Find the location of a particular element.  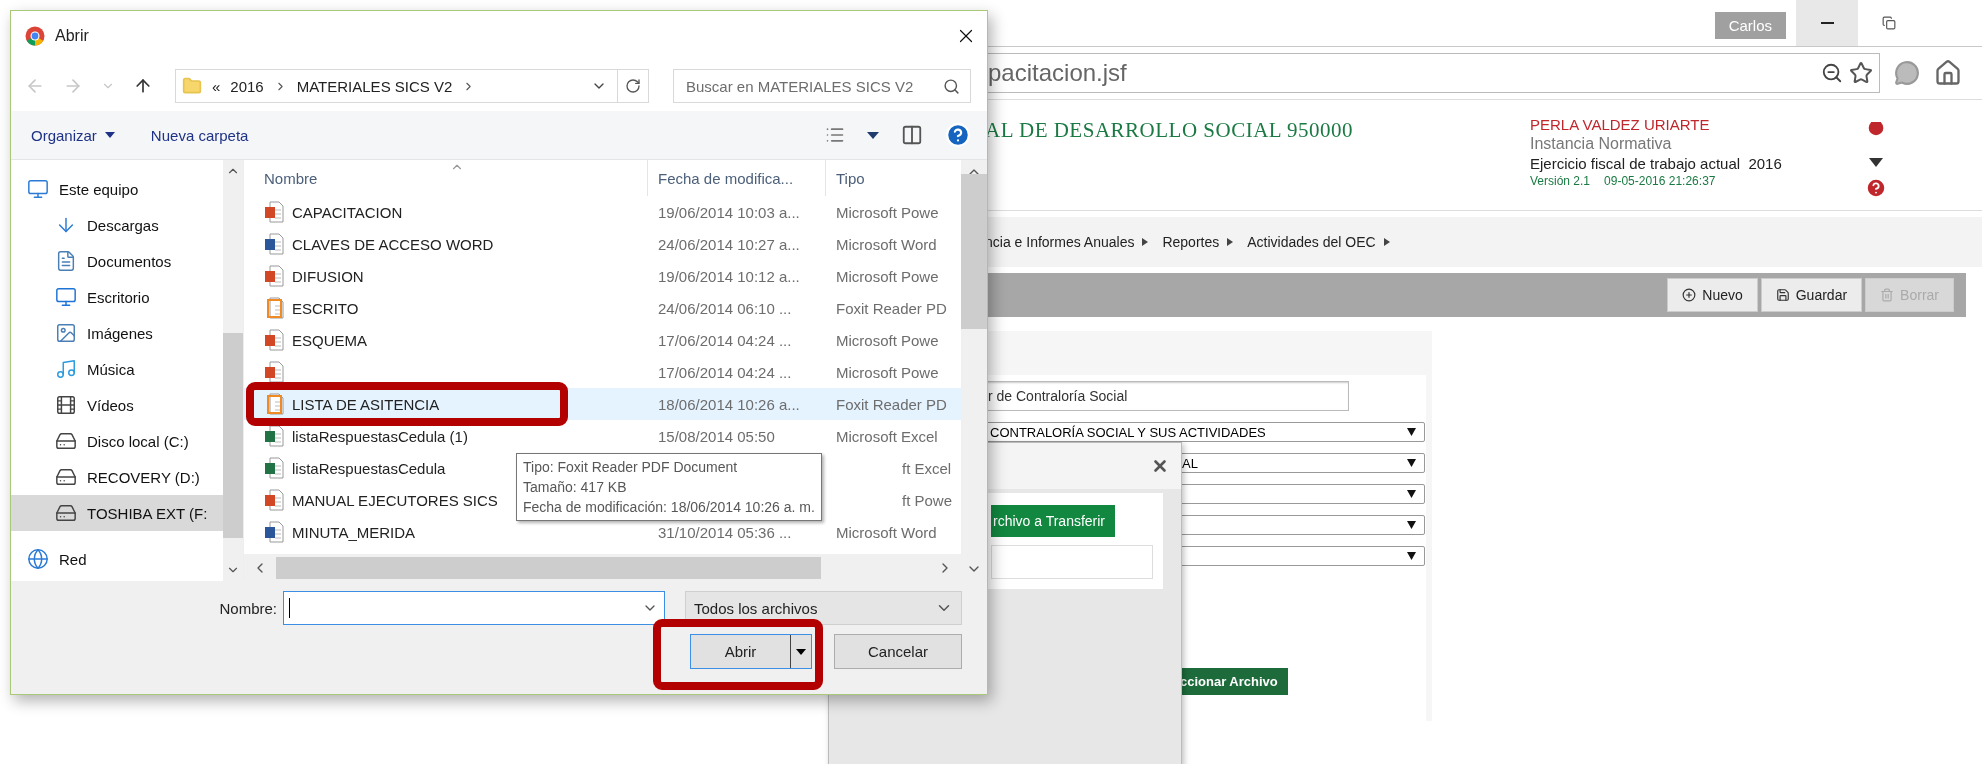

search-field: Buscar en MATERIALES SICS V2 is located at coordinates (822, 86).